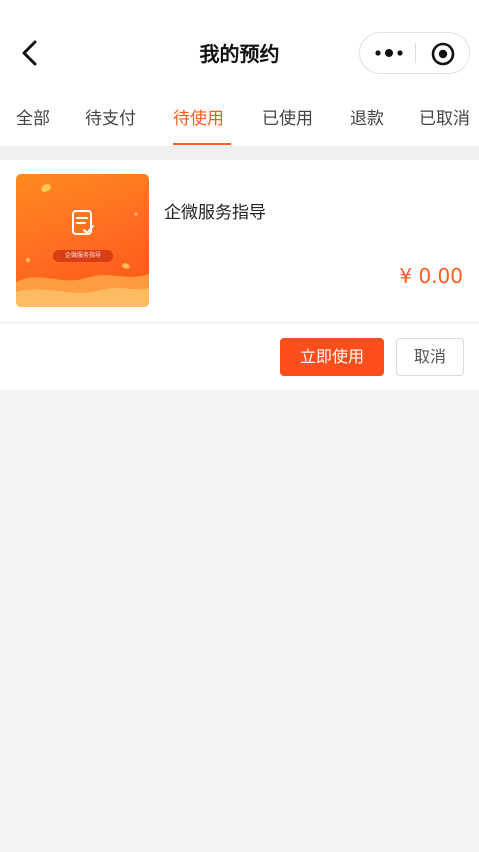 This screenshot has width=479, height=852. Describe the element at coordinates (215, 213) in the screenshot. I see `service-title: 企微服务指导` at that location.